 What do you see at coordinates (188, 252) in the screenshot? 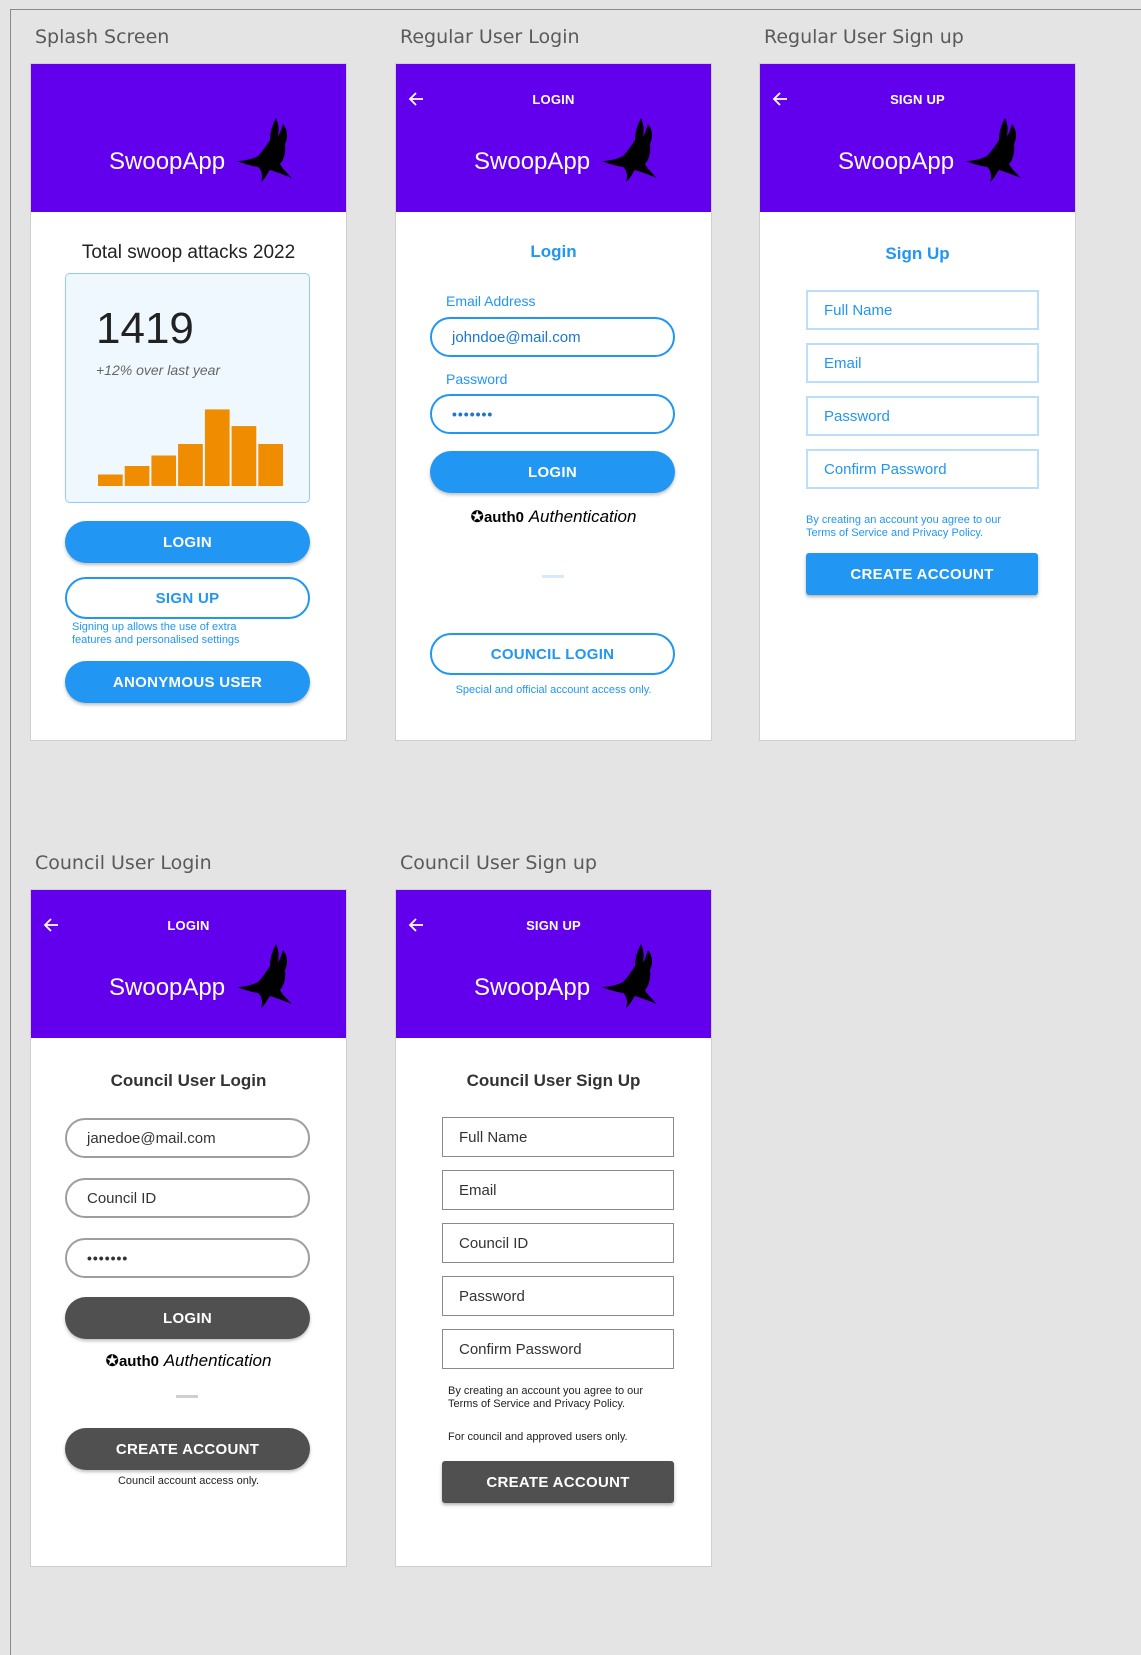
I see `stat-title: Total swoop attacks 2022` at bounding box center [188, 252].